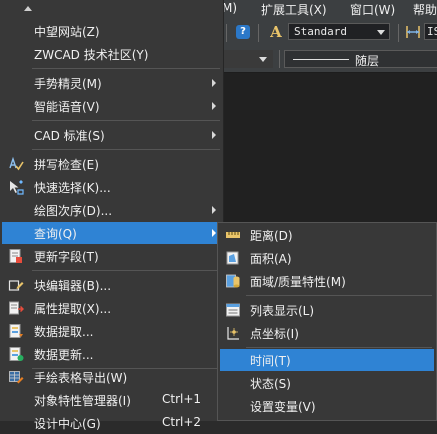 The width and height of the screenshot is (437, 434). Describe the element at coordinates (327, 333) in the screenshot. I see `submenu-item-point-coordinate: 点坐标(I)` at that location.